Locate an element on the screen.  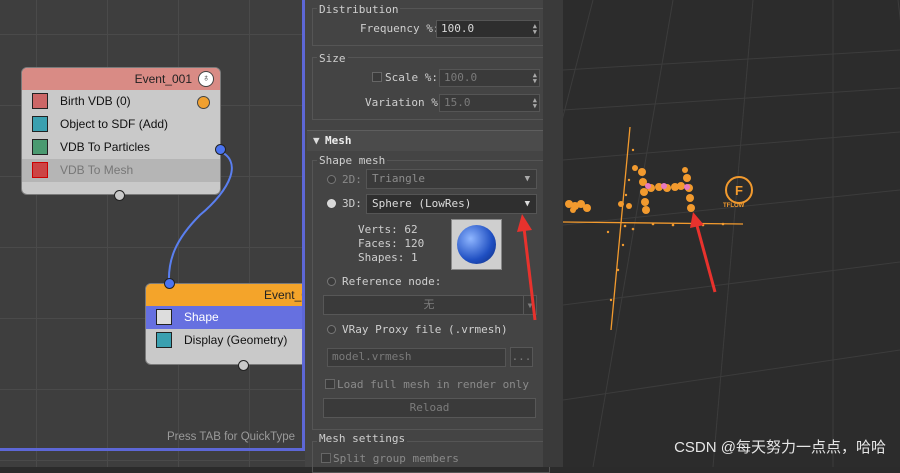
sphere-preview-icon is located at coordinates (476, 244).